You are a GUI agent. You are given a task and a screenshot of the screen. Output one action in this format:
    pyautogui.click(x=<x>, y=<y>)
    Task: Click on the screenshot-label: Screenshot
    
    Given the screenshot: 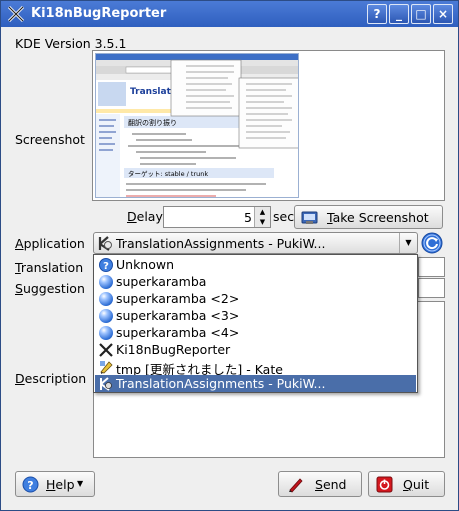 What is the action you would take?
    pyautogui.click(x=50, y=139)
    